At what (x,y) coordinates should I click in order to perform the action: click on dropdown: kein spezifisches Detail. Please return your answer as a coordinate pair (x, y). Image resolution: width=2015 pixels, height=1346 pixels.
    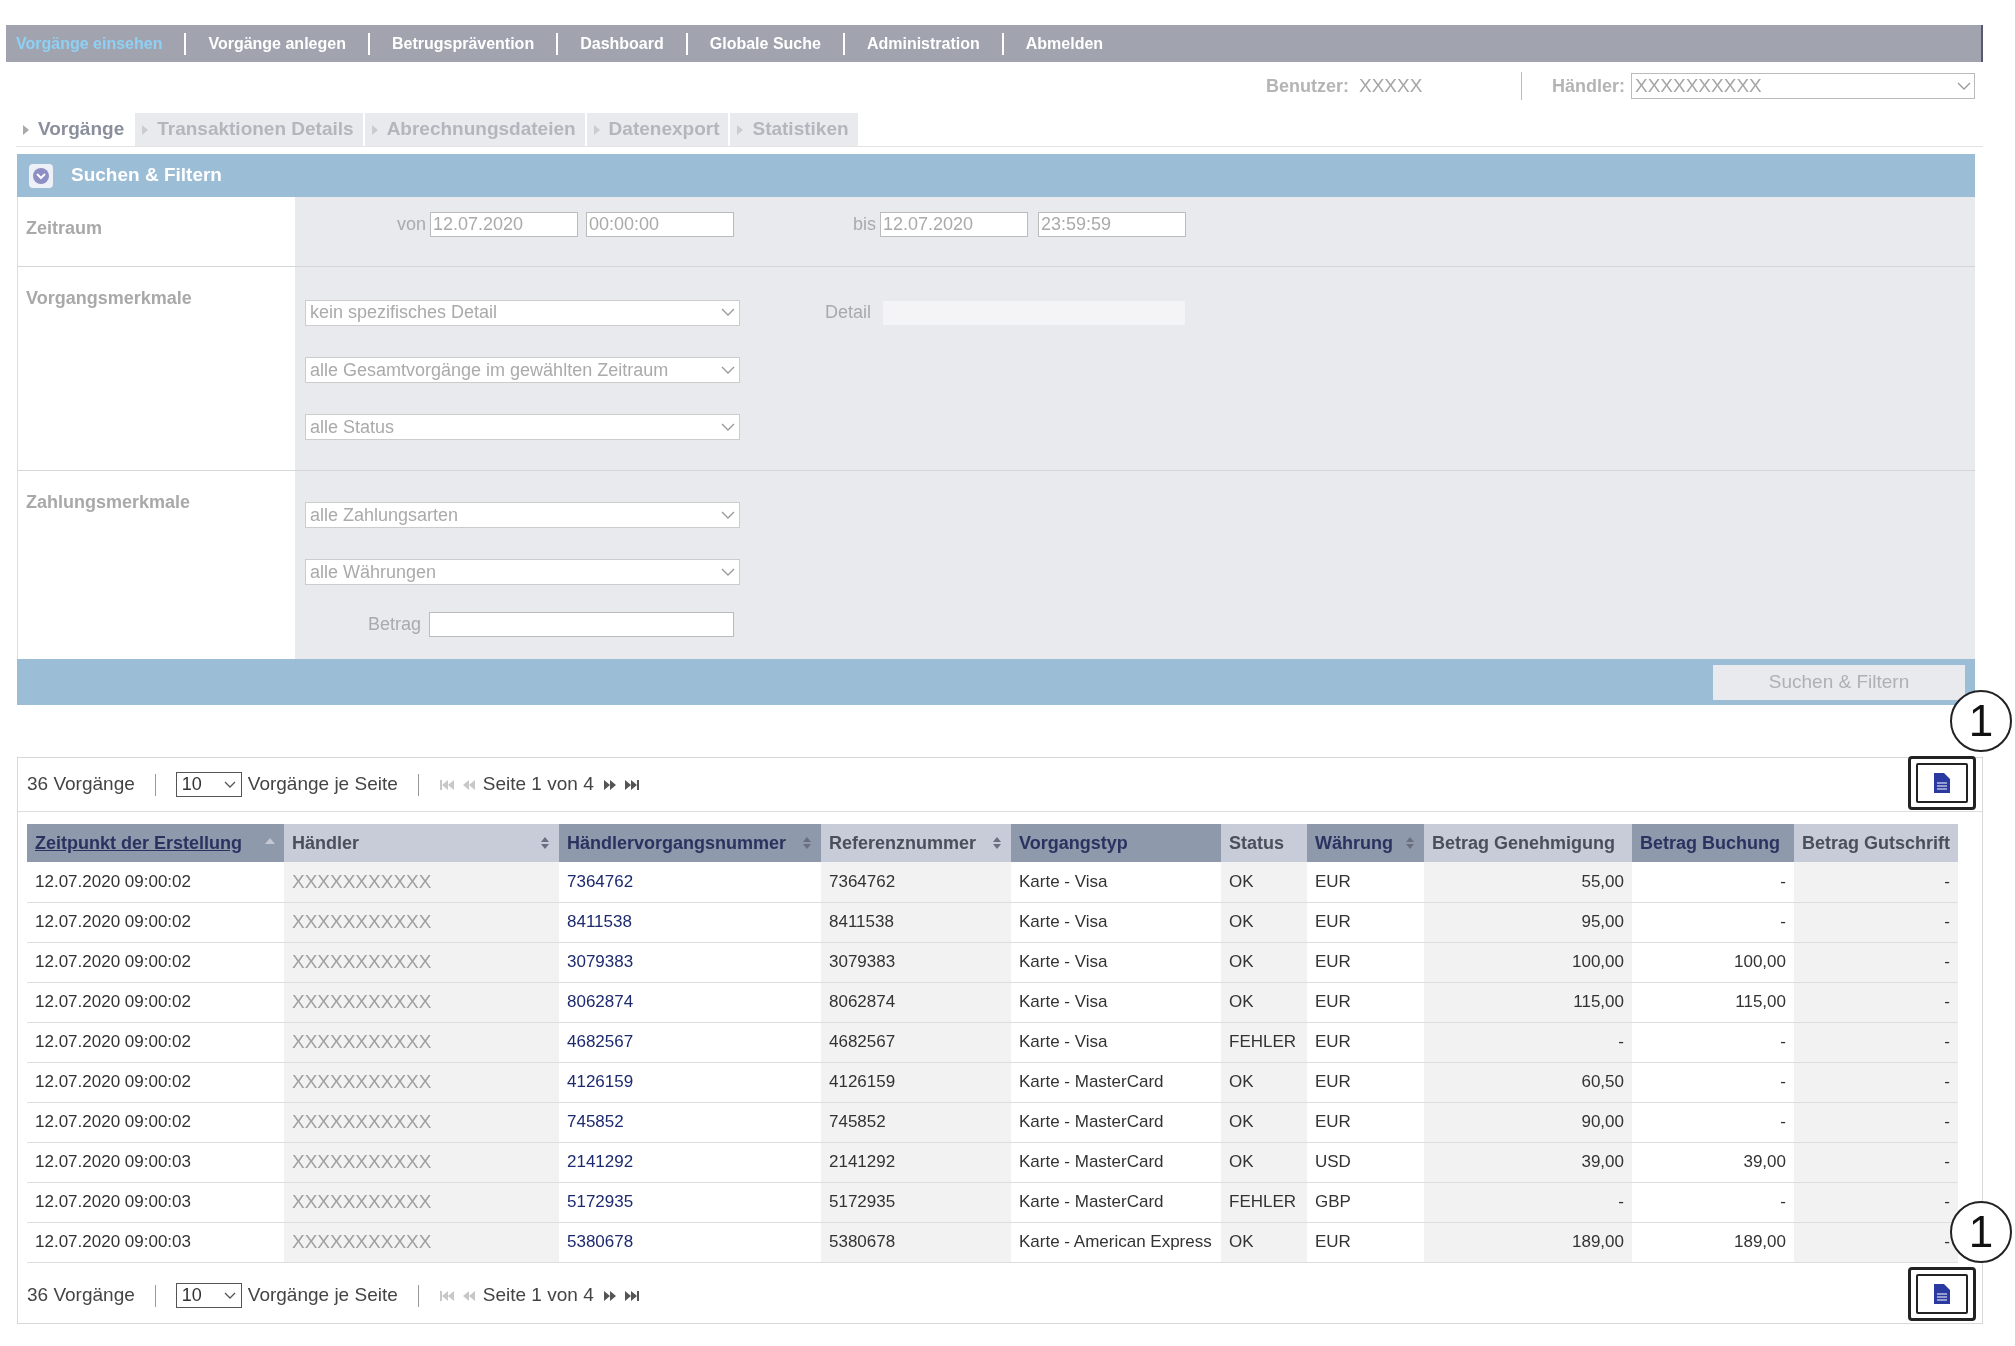
    Looking at the image, I should click on (522, 312).